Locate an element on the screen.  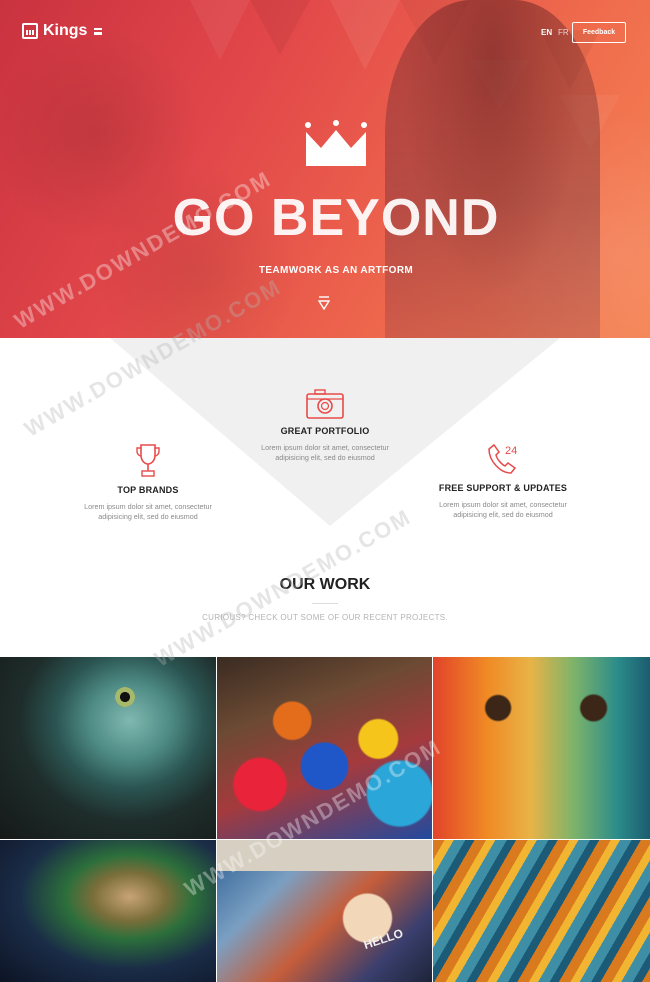
hamburger-menu-icon is located at coordinates (98, 31).